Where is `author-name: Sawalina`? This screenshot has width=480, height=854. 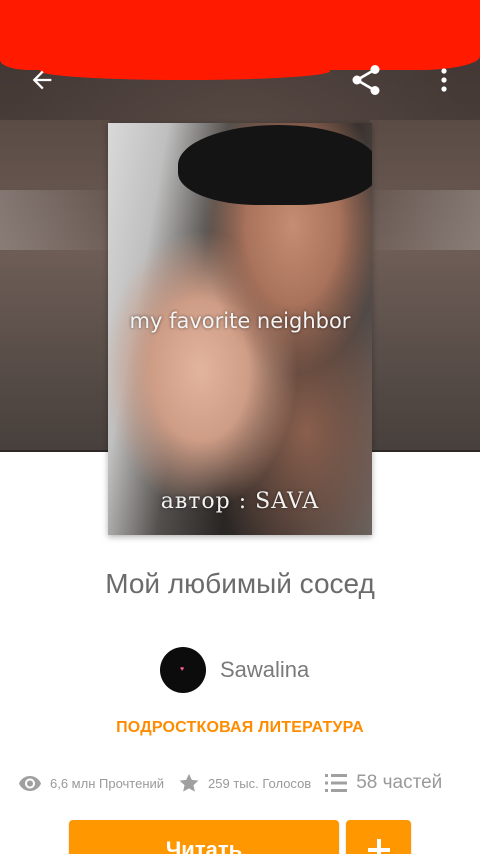 author-name: Sawalina is located at coordinates (264, 670).